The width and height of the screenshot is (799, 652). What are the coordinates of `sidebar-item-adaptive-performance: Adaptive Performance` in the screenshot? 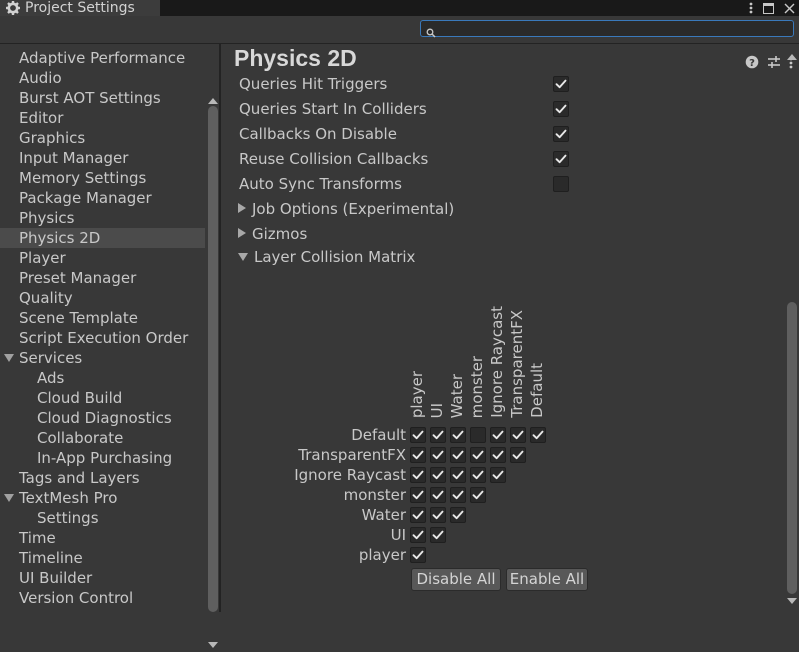 It's located at (102, 58).